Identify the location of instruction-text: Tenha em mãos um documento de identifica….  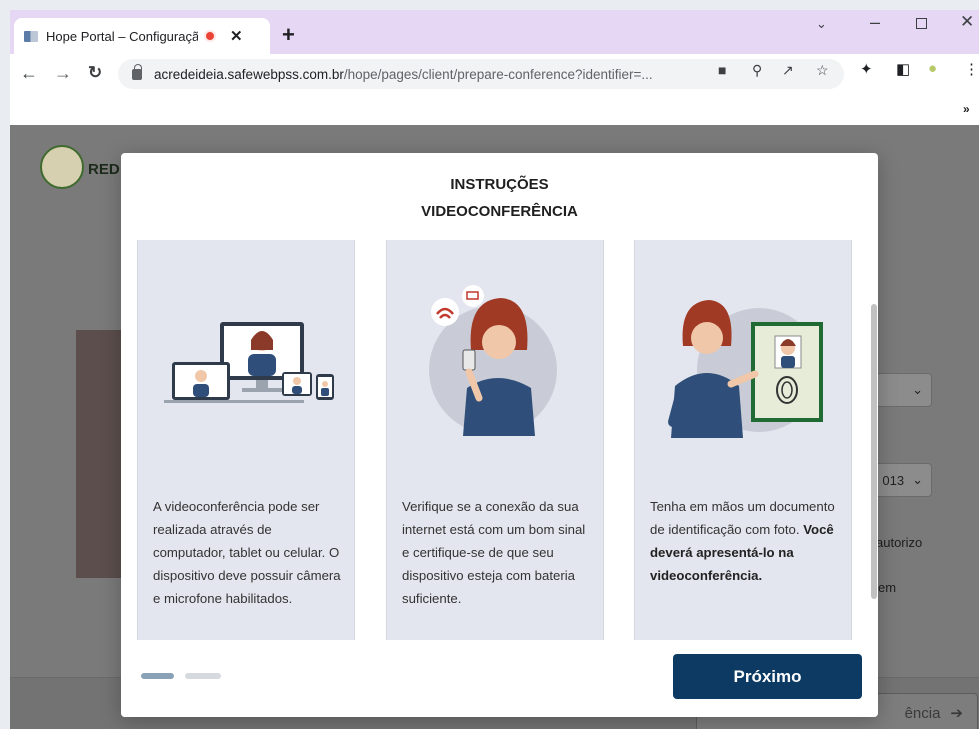
(745, 541).